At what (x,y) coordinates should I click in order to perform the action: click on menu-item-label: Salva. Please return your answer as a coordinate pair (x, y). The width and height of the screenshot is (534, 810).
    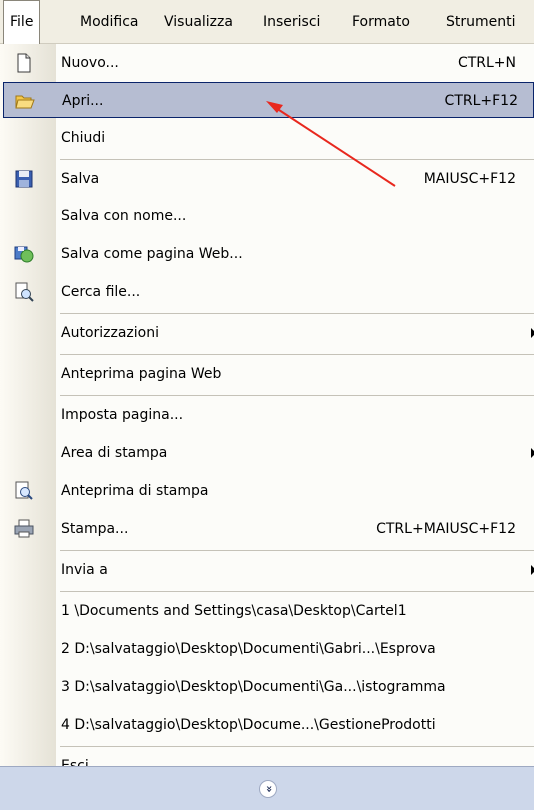
    Looking at the image, I should click on (80, 179).